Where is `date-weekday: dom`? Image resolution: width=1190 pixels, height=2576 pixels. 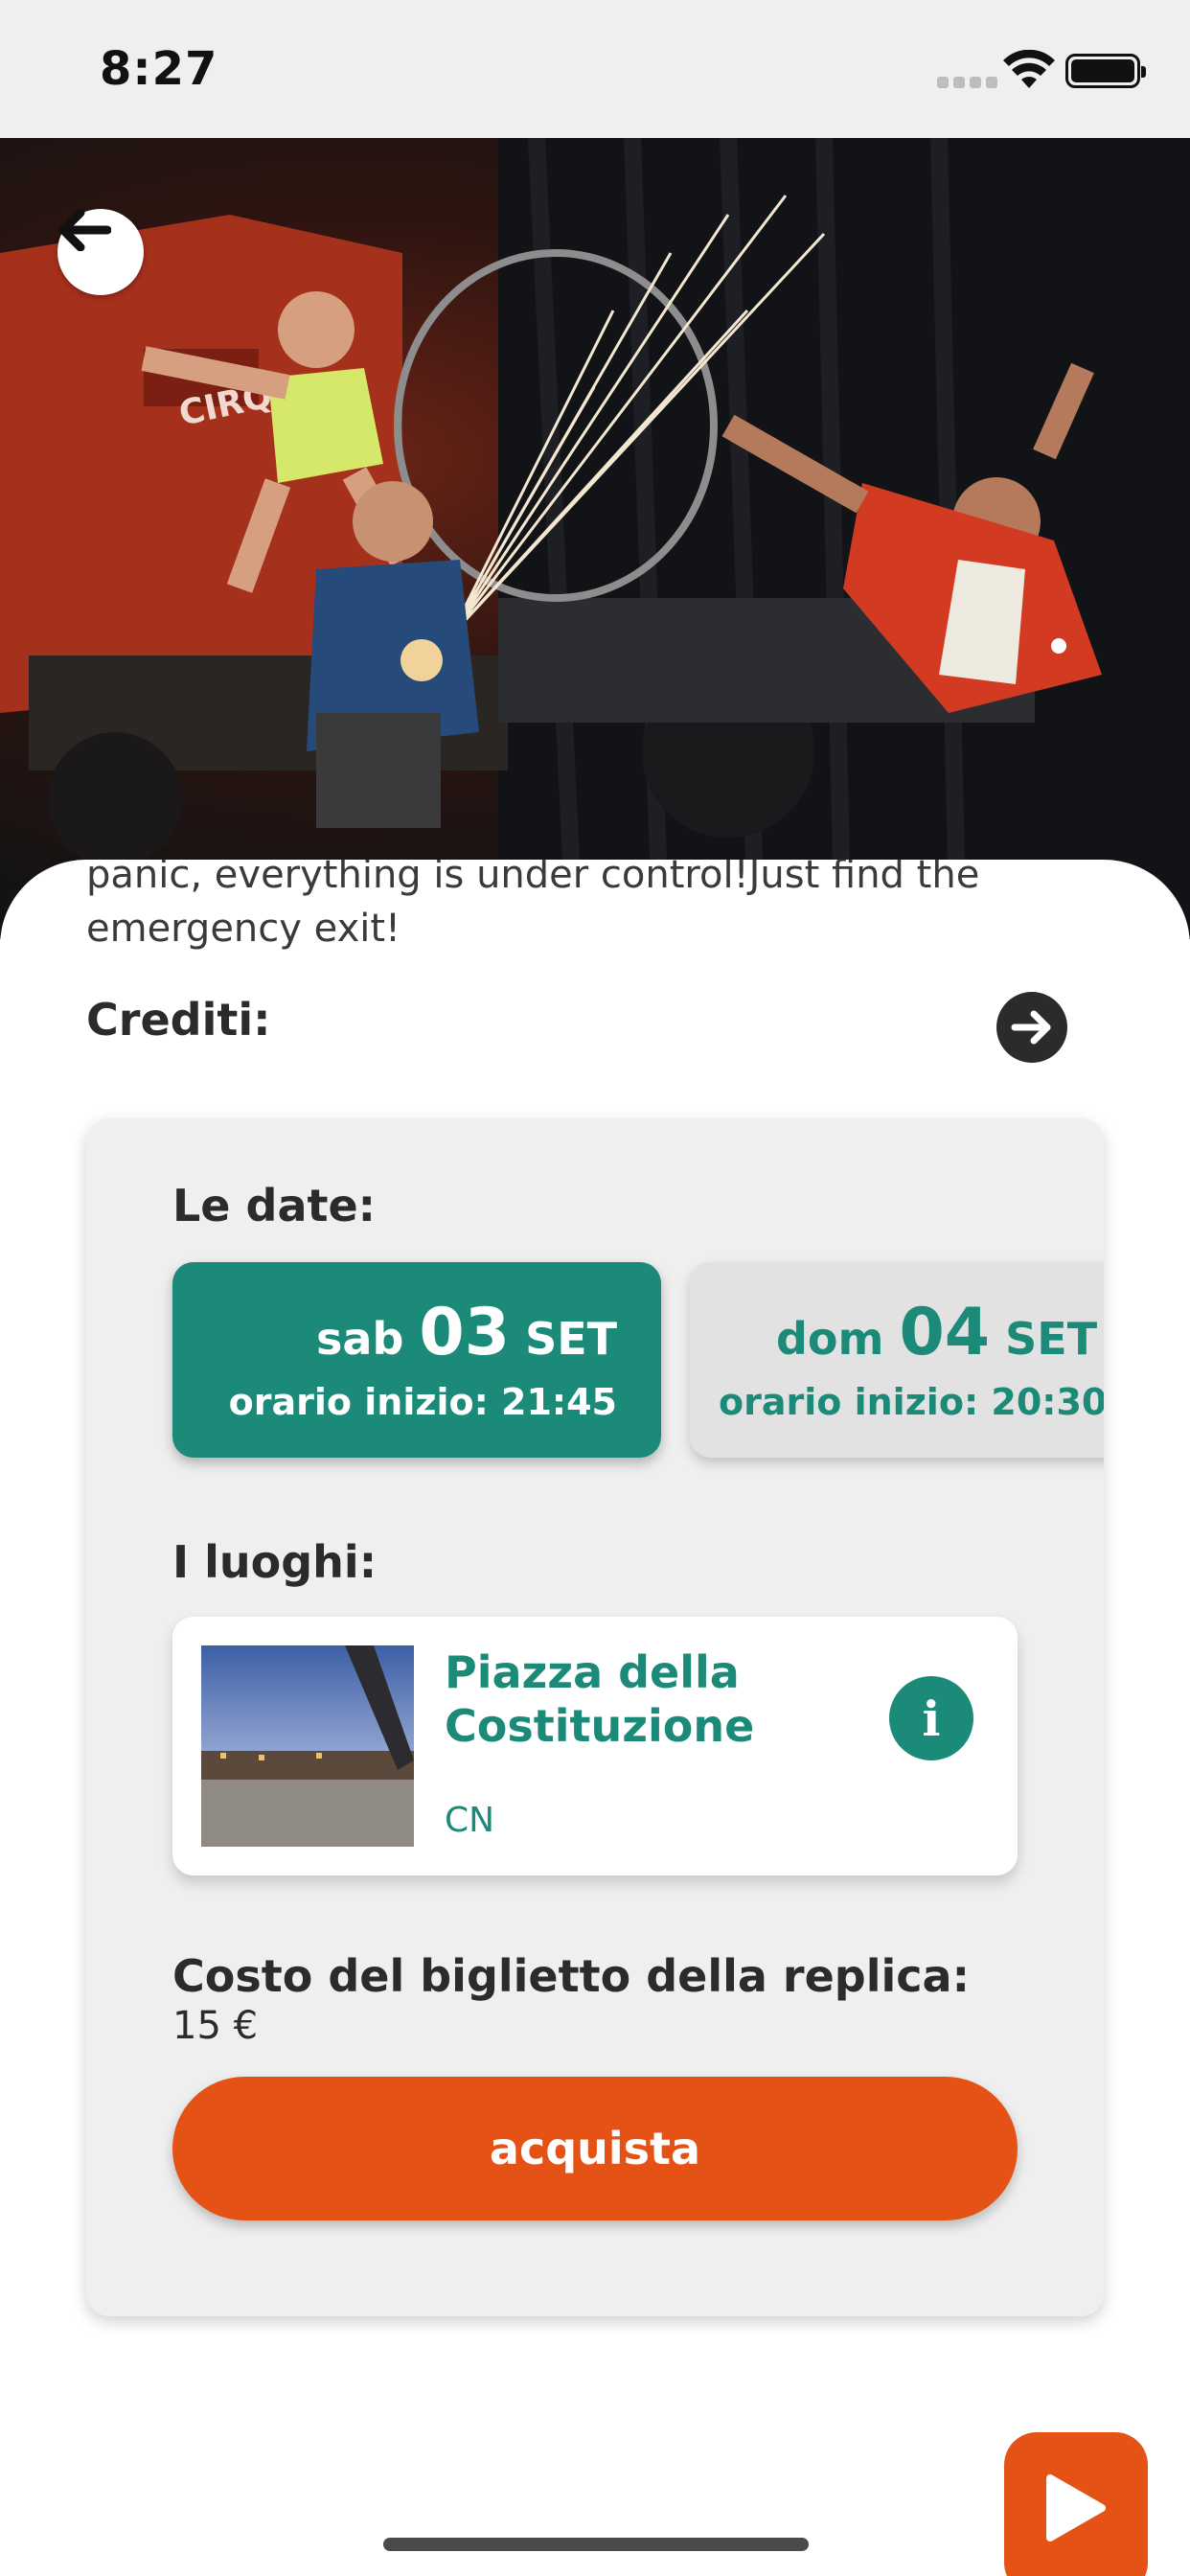 date-weekday: dom is located at coordinates (830, 1339).